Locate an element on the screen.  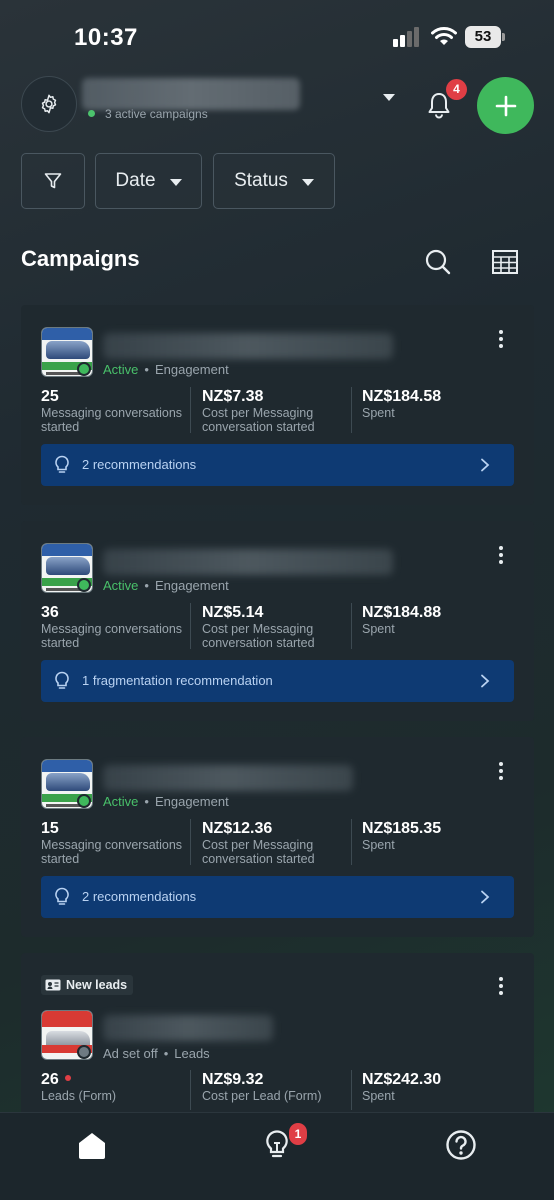
metric-value: NZ$7.38 is located at coordinates (233, 396).